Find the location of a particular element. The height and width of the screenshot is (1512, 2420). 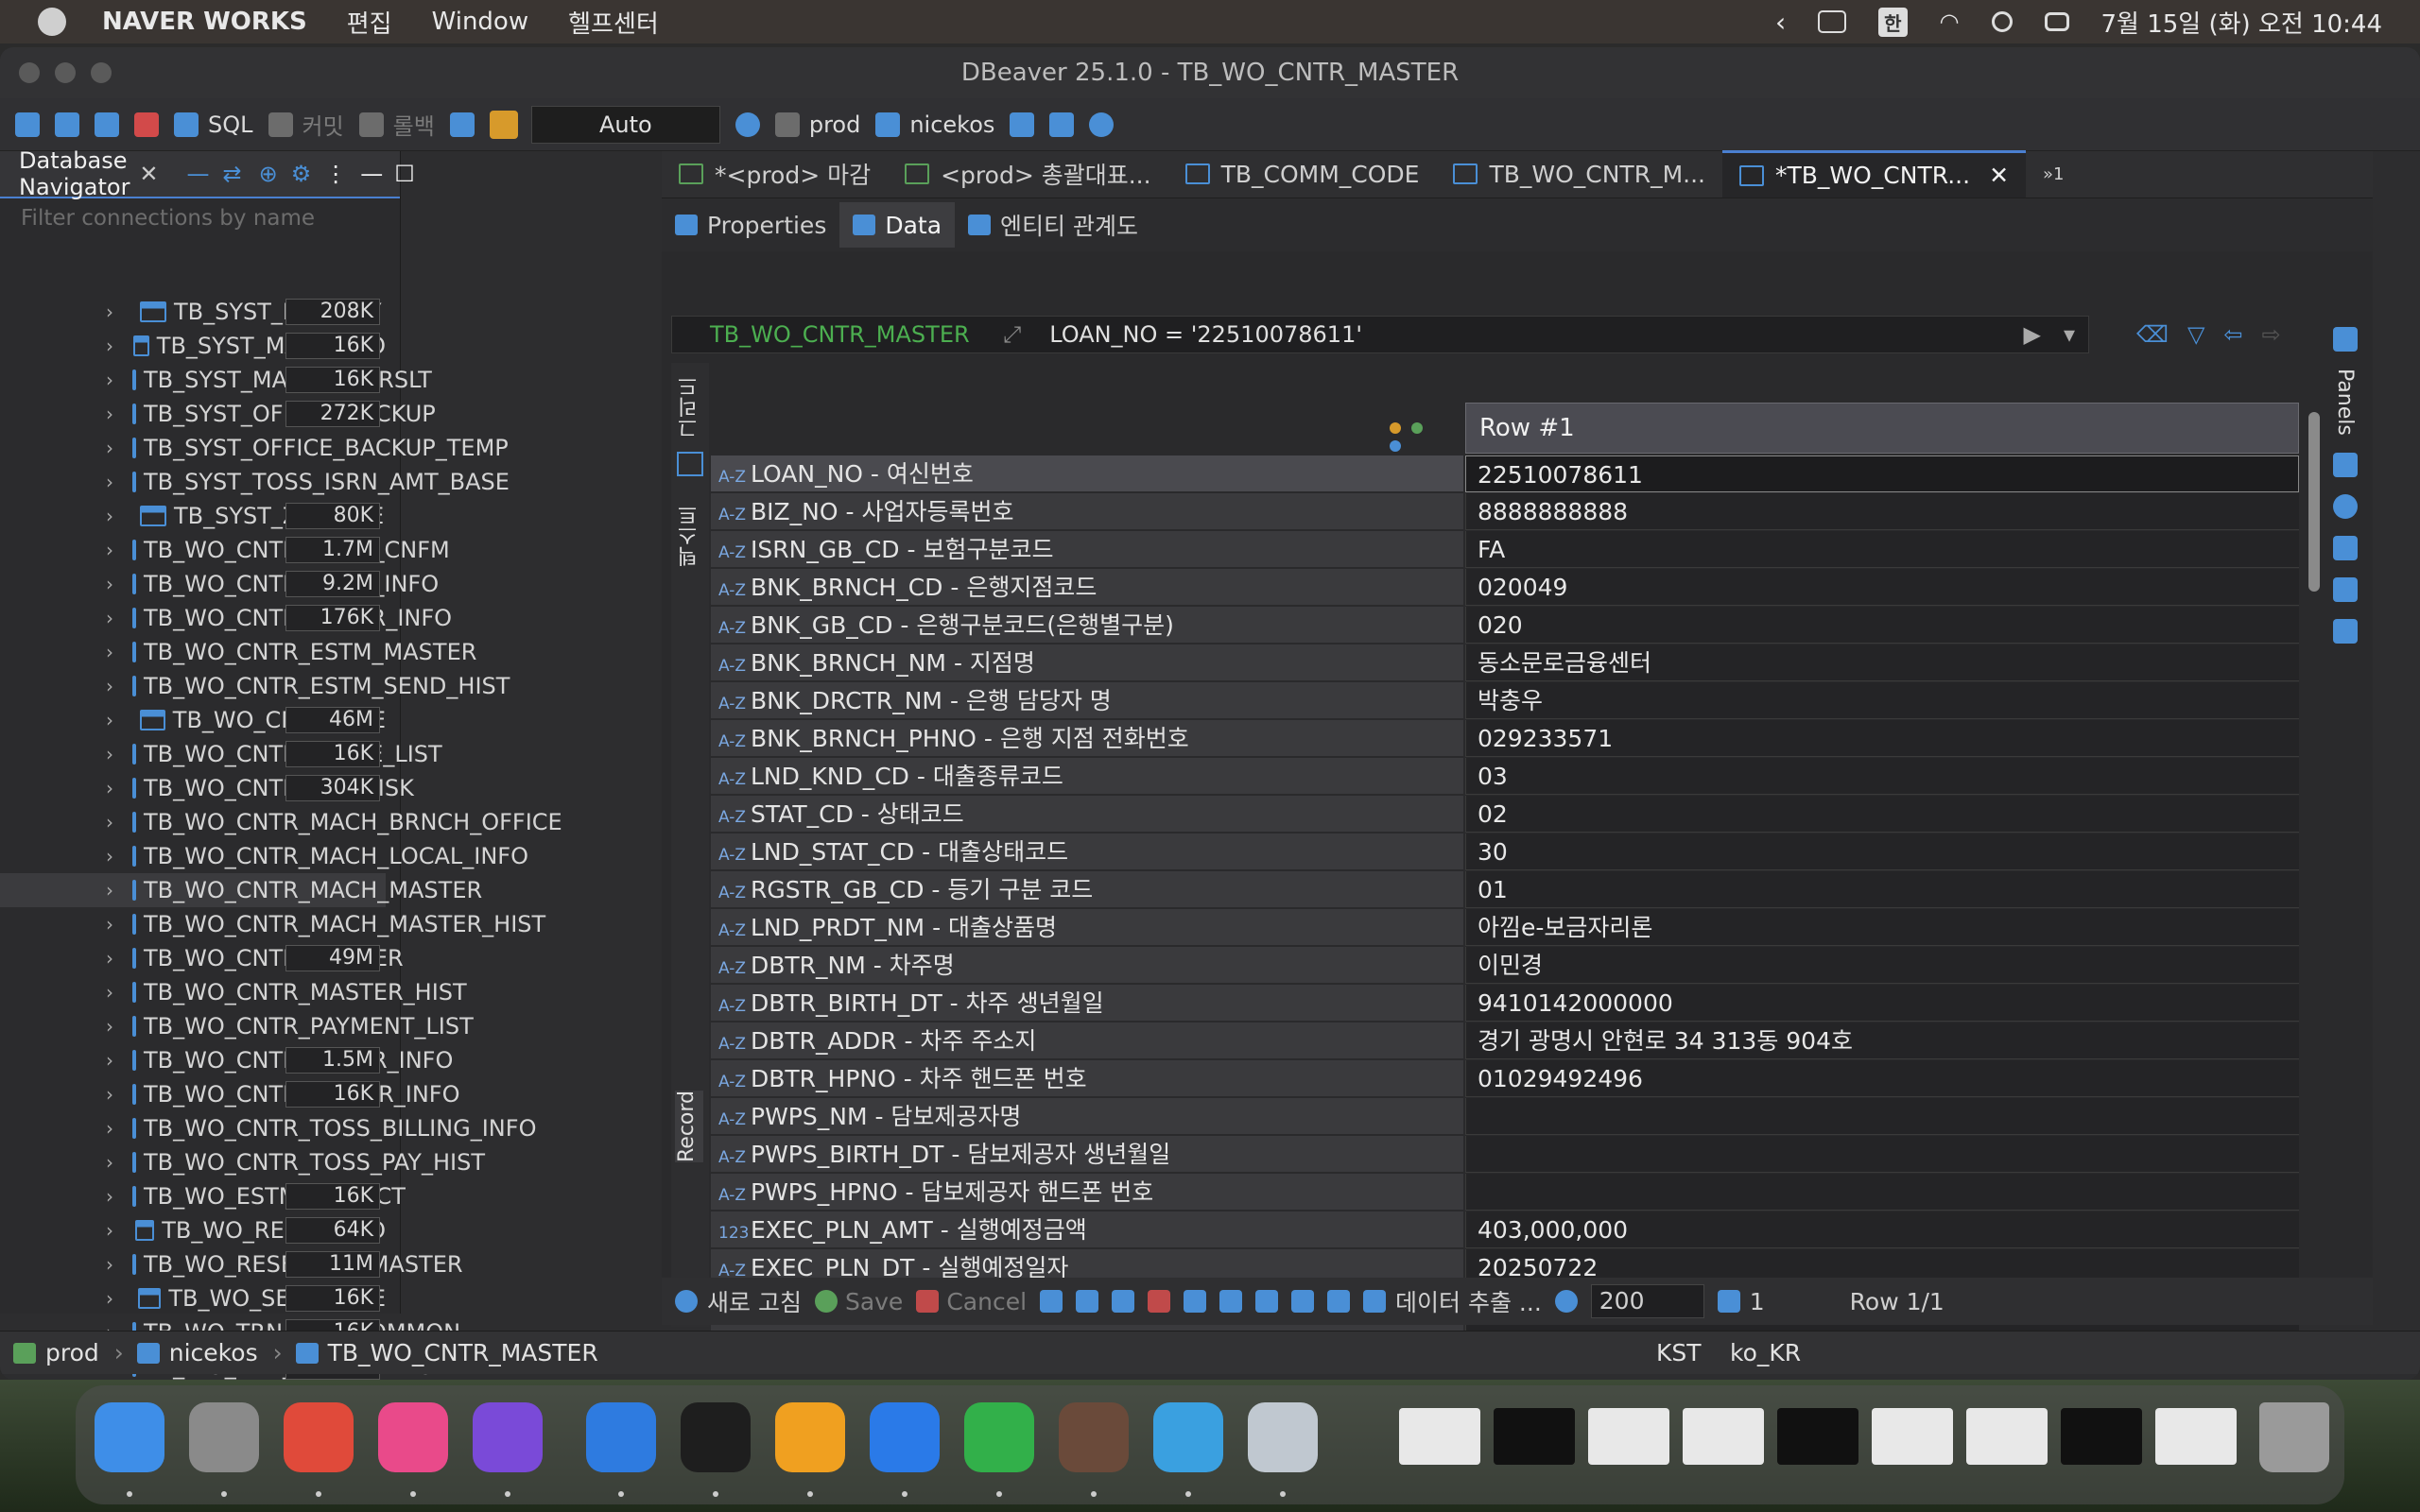

navigator-table-item: › TB_WO_REGO_INFO 64K is located at coordinates (193, 1230).